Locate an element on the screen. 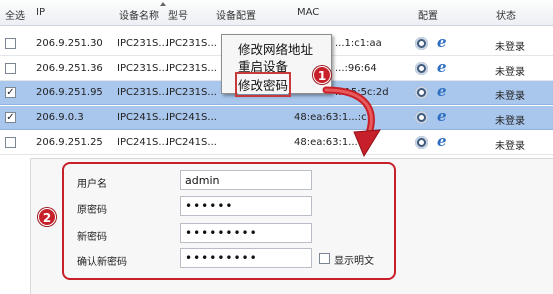 Image resolution: width=553 pixels, height=294 pixels. header-device-name: 设备名称 is located at coordinates (139, 14).